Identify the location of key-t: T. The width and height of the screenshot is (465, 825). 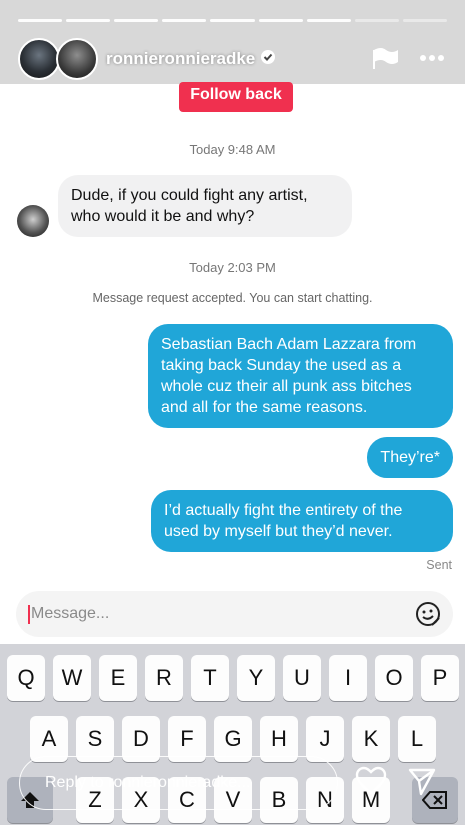
(210, 678).